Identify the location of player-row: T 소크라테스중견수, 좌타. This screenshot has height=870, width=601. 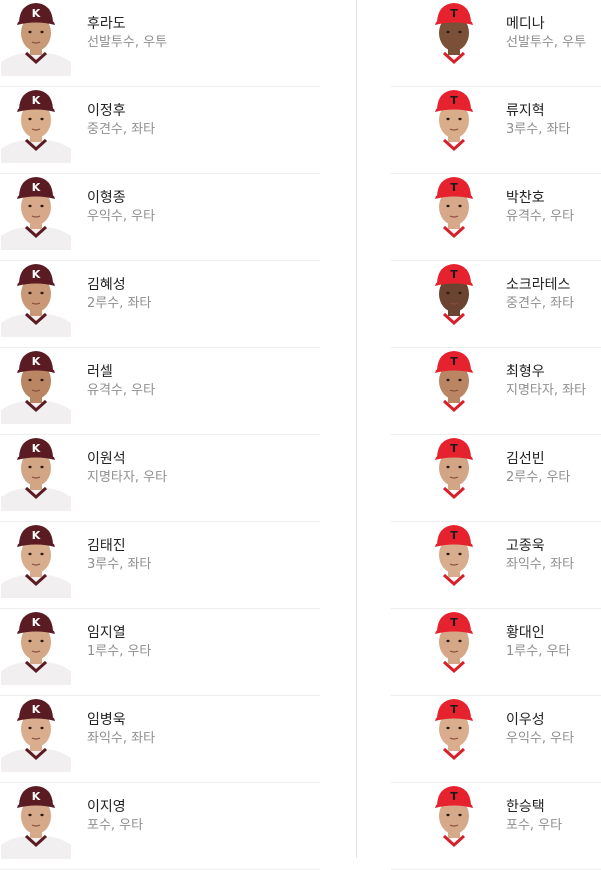
(451, 304).